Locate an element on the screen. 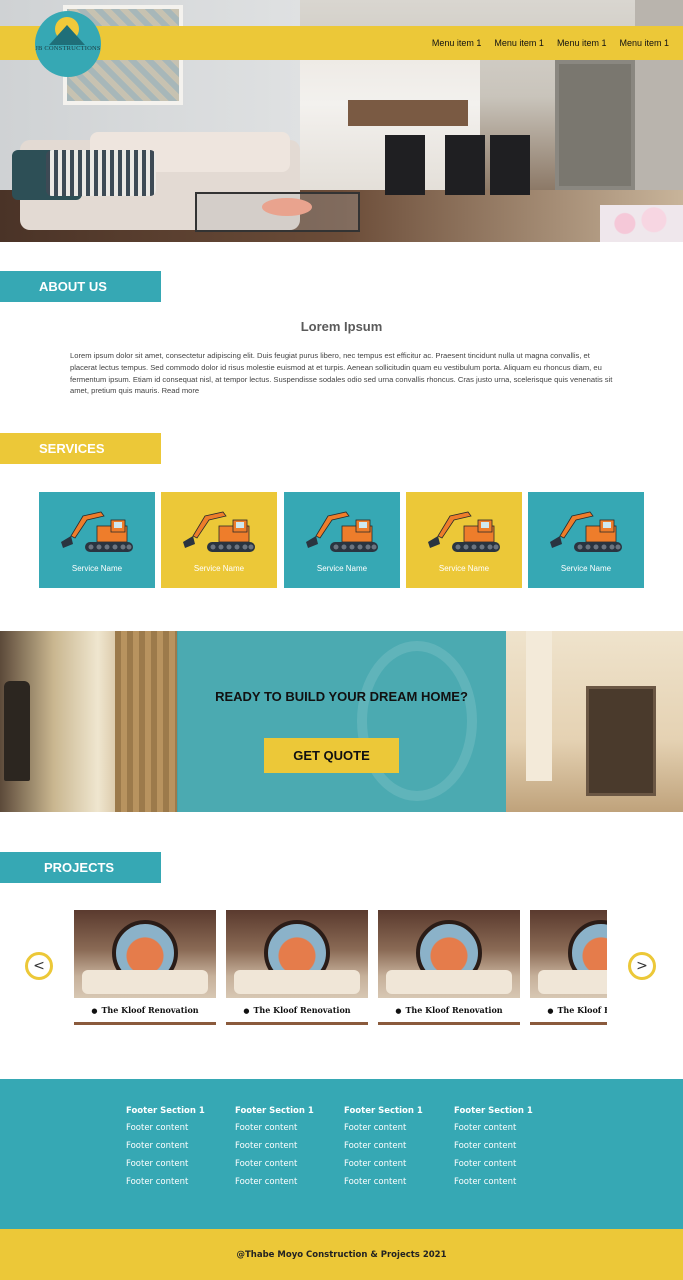 The image size is (683, 1280). get-quote-button: GET QUOTE is located at coordinates (331, 755).